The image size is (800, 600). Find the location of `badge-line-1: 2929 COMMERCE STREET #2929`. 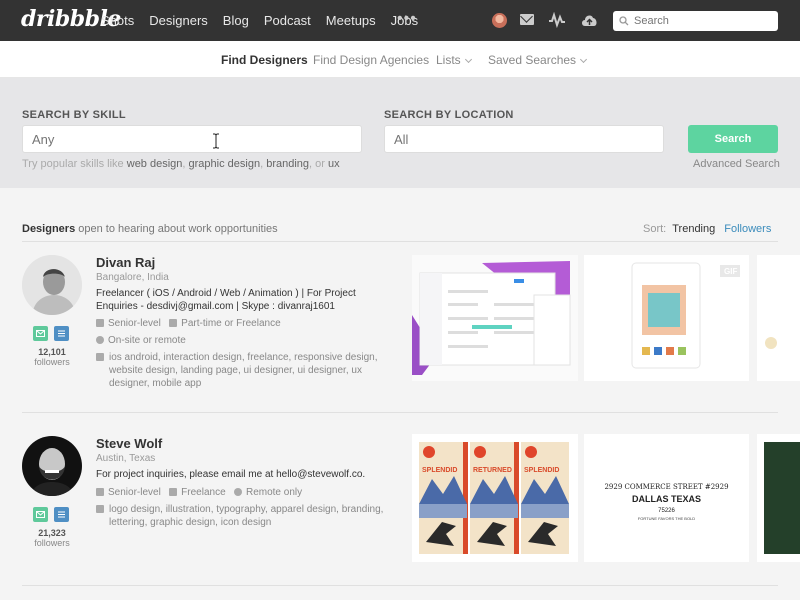

badge-line-1: 2929 COMMERCE STREET #2929 is located at coordinates (666, 487).